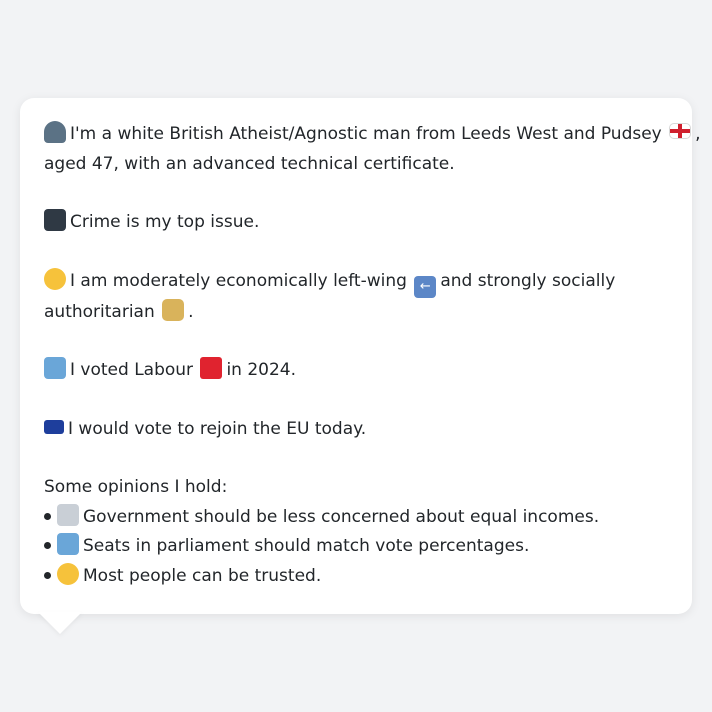 Image resolution: width=712 pixels, height=712 pixels. Describe the element at coordinates (54, 426) in the screenshot. I see `eu-flag-icon` at that location.